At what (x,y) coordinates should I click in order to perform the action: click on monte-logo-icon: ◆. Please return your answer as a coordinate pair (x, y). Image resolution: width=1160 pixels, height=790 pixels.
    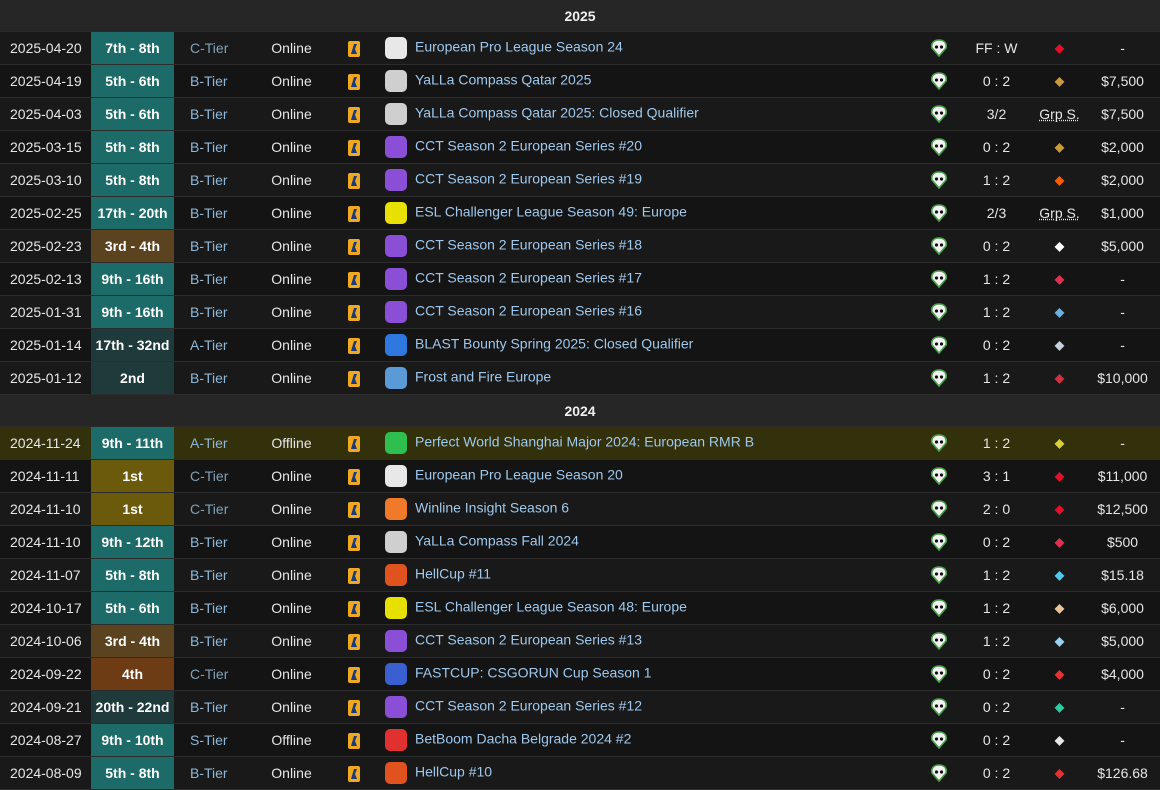
    Looking at the image, I should click on (1060, 707).